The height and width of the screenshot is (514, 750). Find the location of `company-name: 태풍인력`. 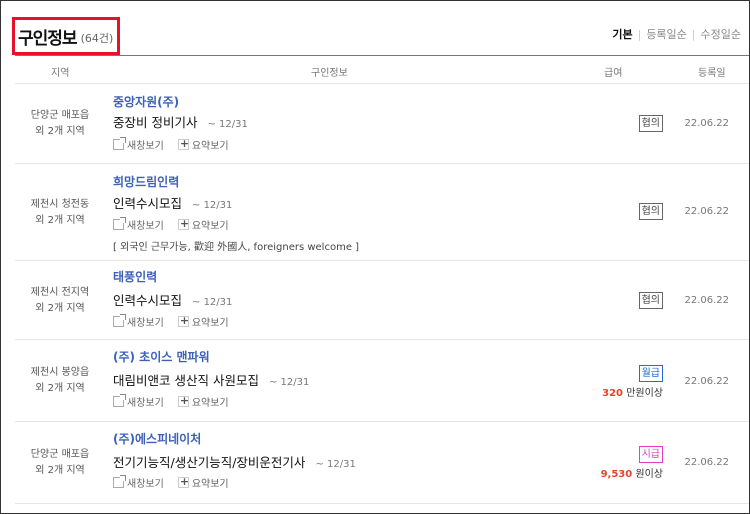

company-name: 태풍인력 is located at coordinates (135, 276).